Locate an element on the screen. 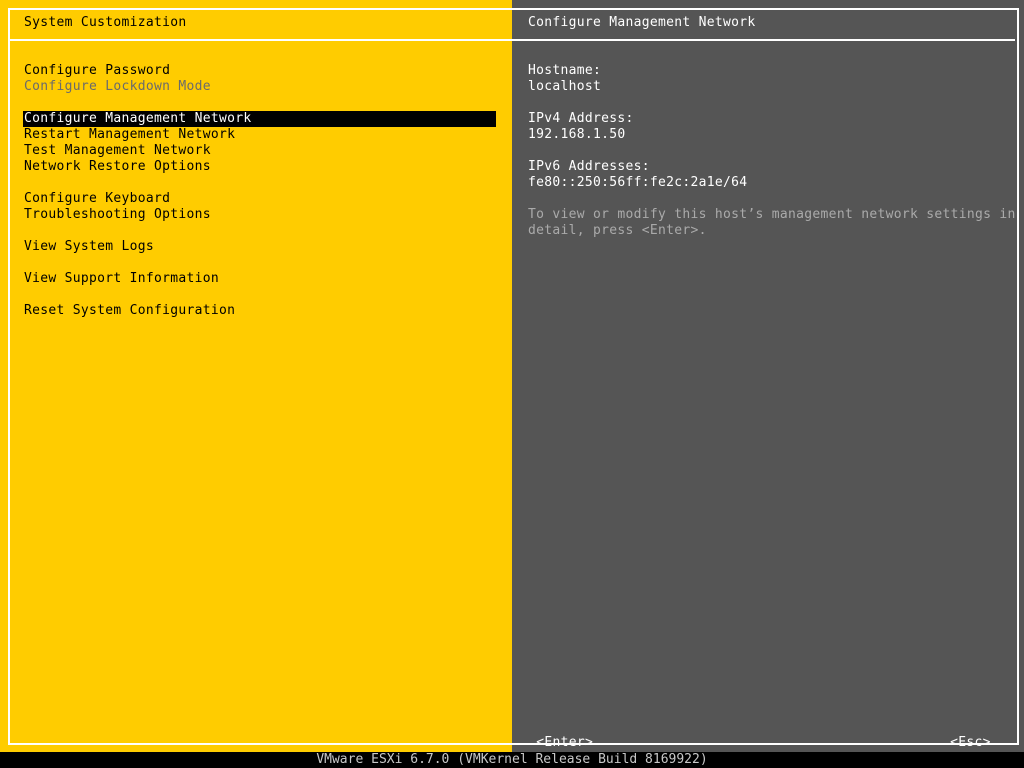 This screenshot has width=1024, height=768. frame-left-border is located at coordinates (9, 376).